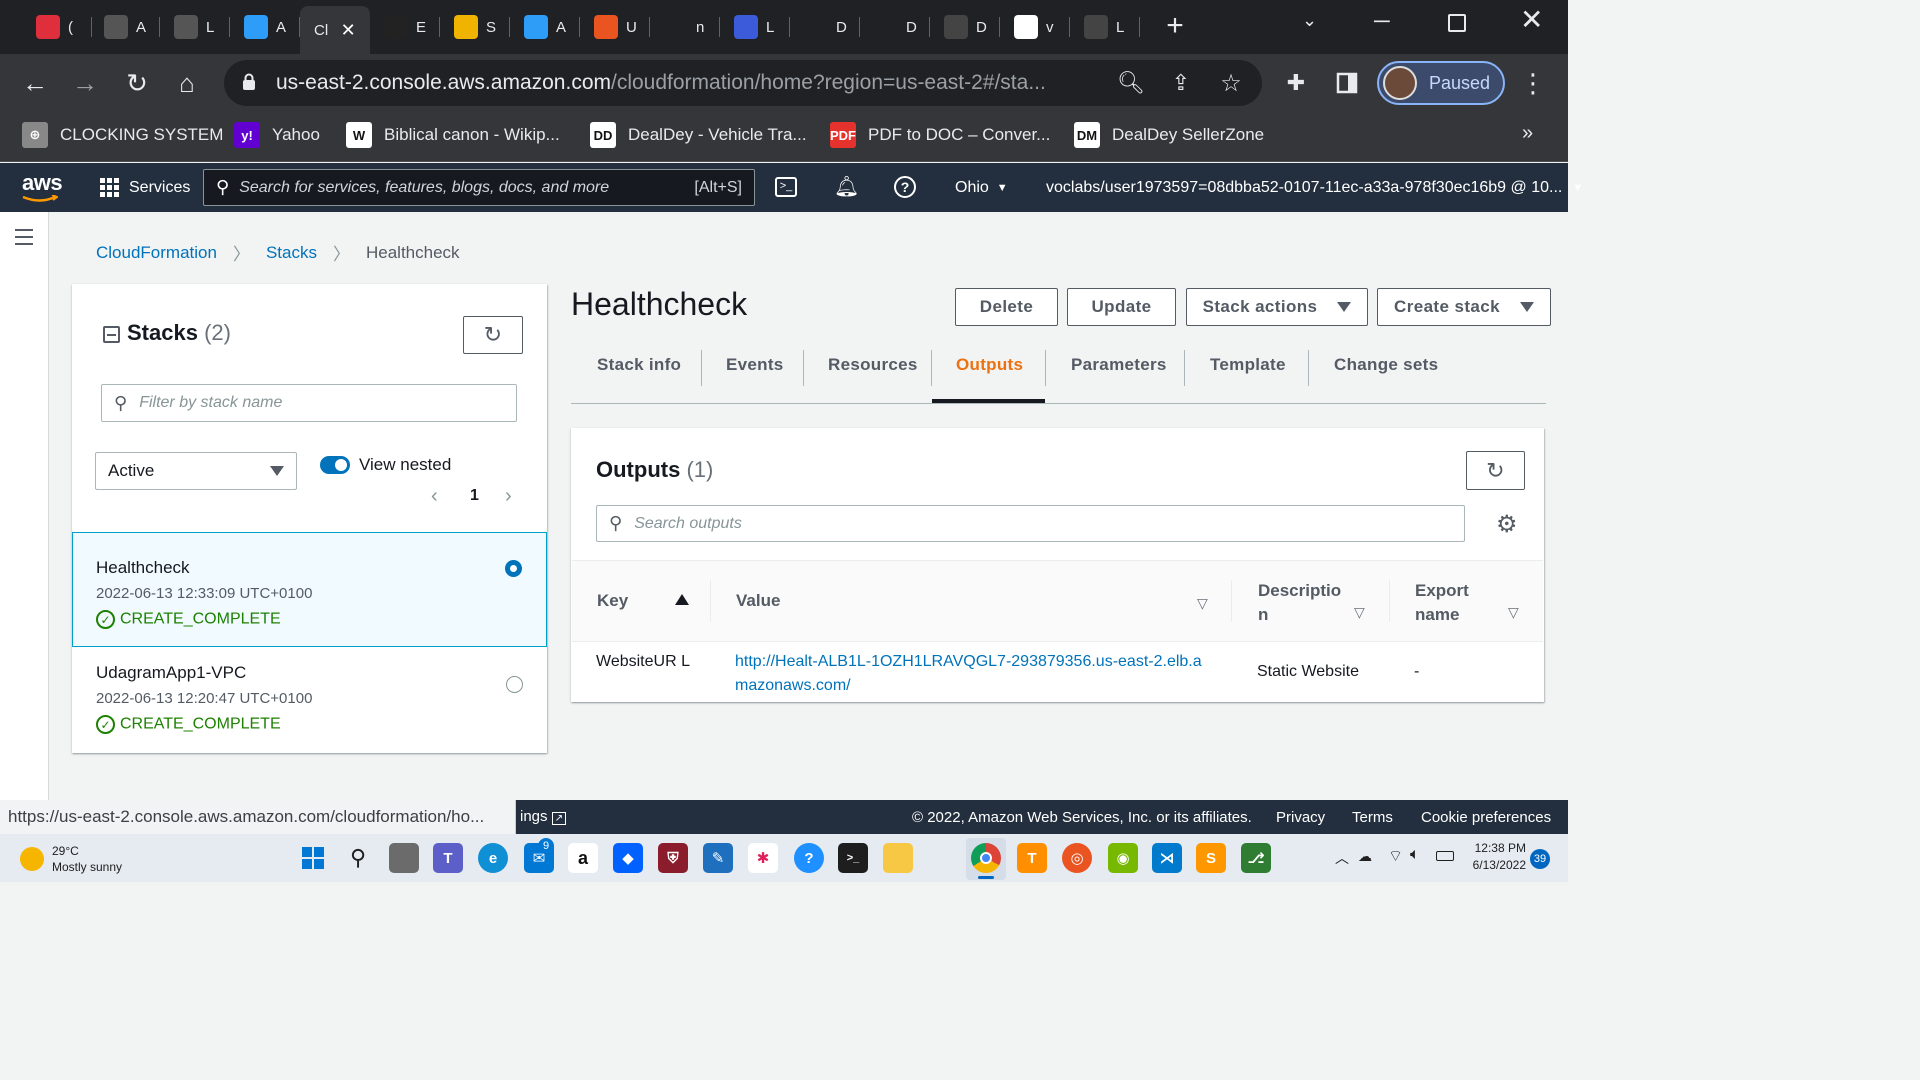 Image resolution: width=1920 pixels, height=1080 pixels. What do you see at coordinates (718, 858) in the screenshot?
I see `tool-app-icon: ✎` at bounding box center [718, 858].